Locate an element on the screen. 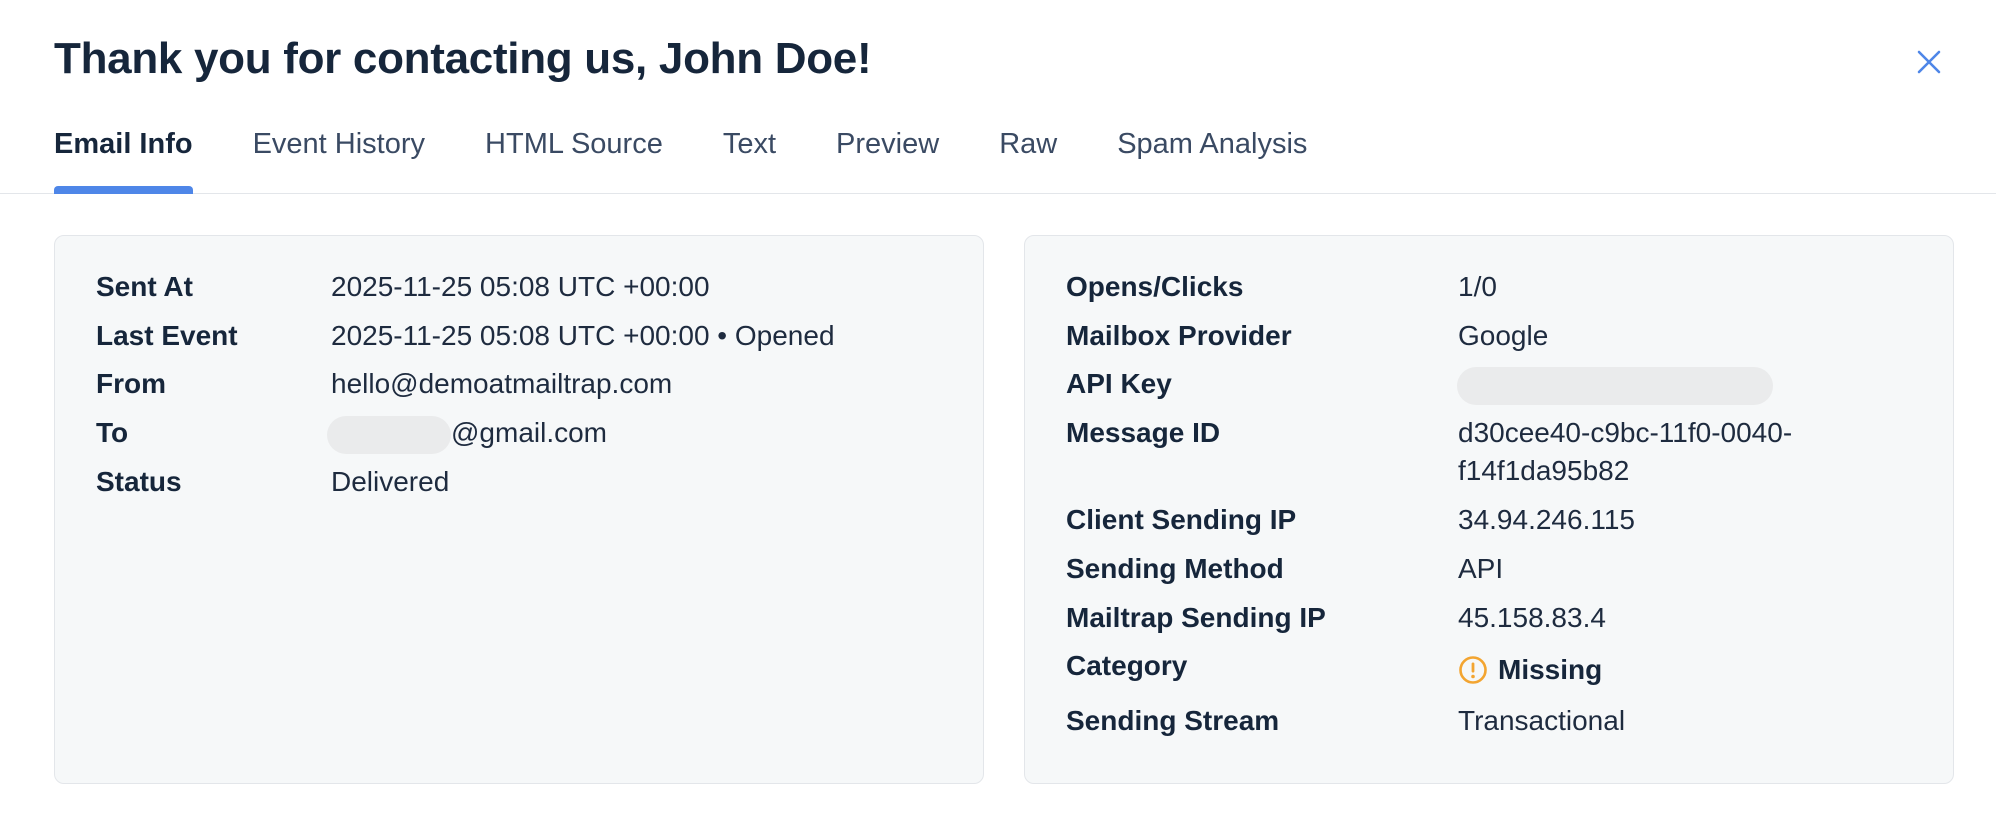 The width and height of the screenshot is (1996, 828). opens-clicks-label: Opens/Clicks is located at coordinates (1155, 286).